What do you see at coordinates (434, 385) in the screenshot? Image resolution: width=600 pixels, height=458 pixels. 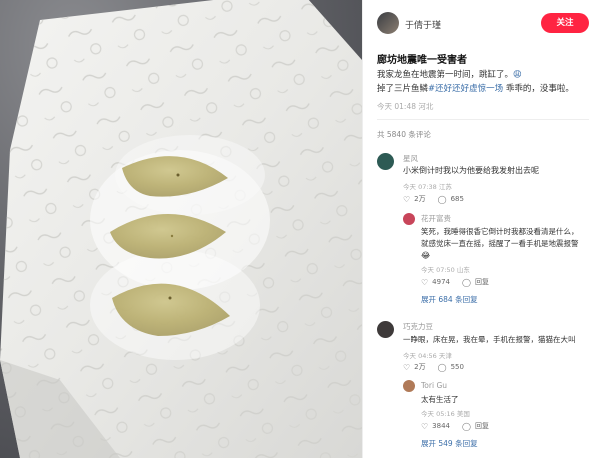 I see `commenter-name: Tori Gu` at bounding box center [434, 385].